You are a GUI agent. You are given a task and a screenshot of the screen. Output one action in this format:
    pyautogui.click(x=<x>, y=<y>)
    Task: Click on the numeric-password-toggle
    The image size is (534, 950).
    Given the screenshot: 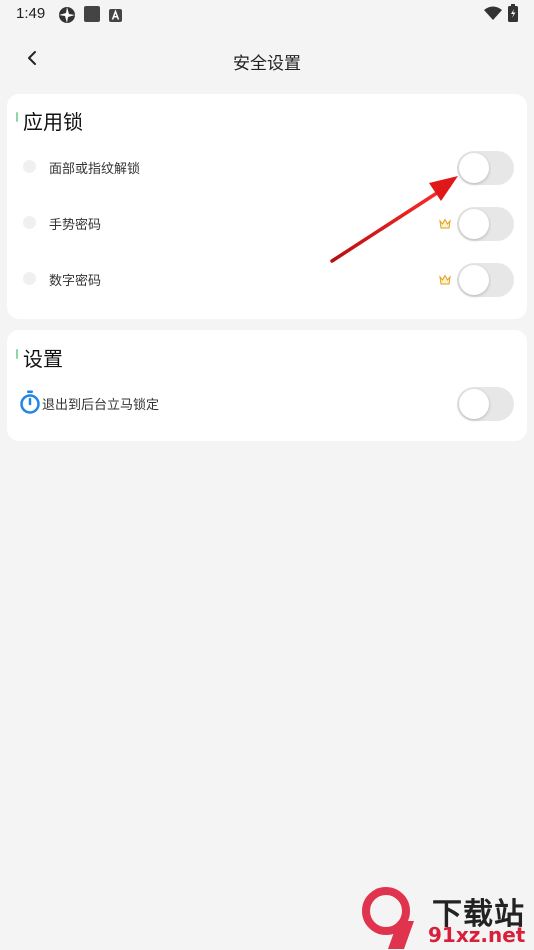 What is the action you would take?
    pyautogui.click(x=485, y=280)
    